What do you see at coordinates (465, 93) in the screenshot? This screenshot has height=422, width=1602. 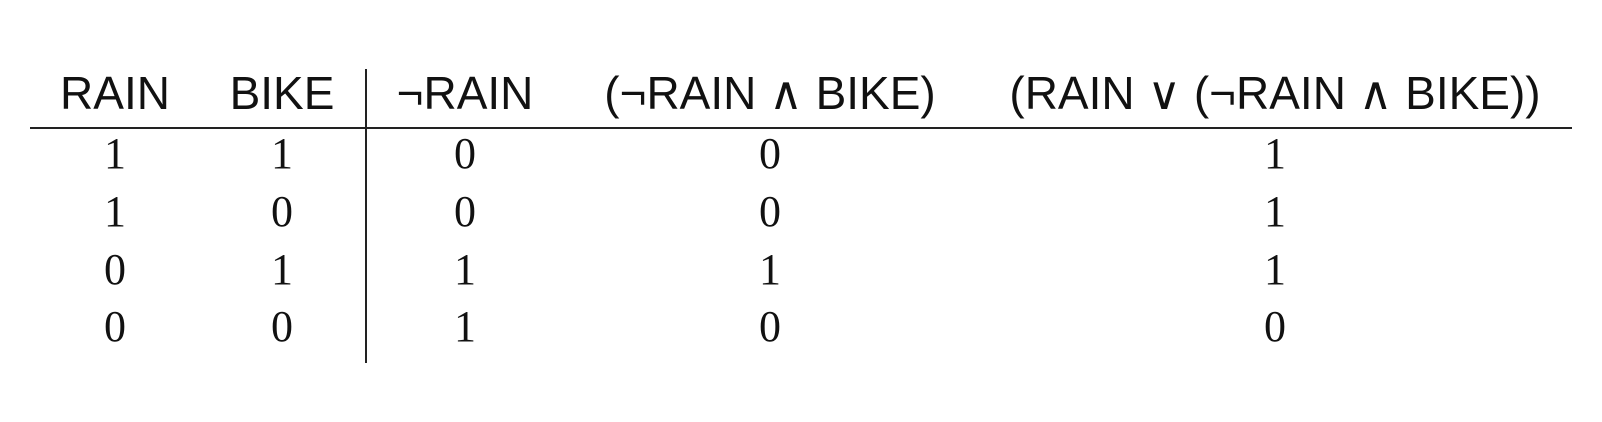 I see `header-not-rain: ¬RAIN` at bounding box center [465, 93].